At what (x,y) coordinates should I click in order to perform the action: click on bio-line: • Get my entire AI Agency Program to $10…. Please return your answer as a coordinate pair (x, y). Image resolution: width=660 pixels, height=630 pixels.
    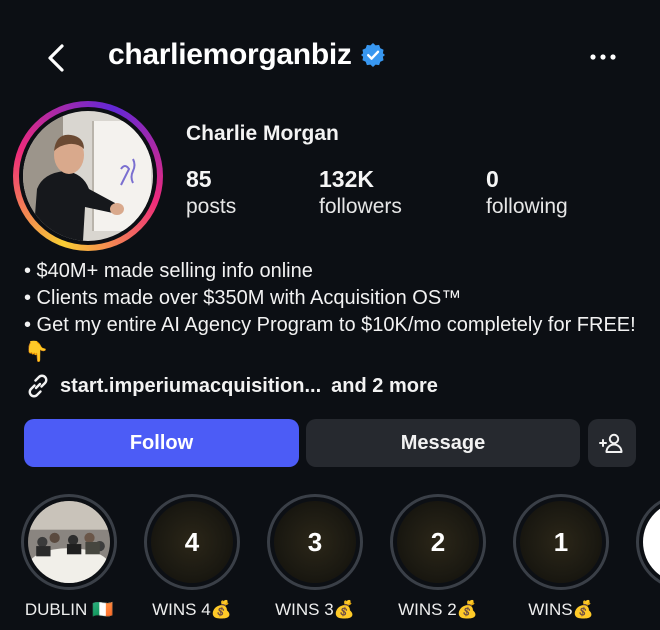
    Looking at the image, I should click on (330, 338).